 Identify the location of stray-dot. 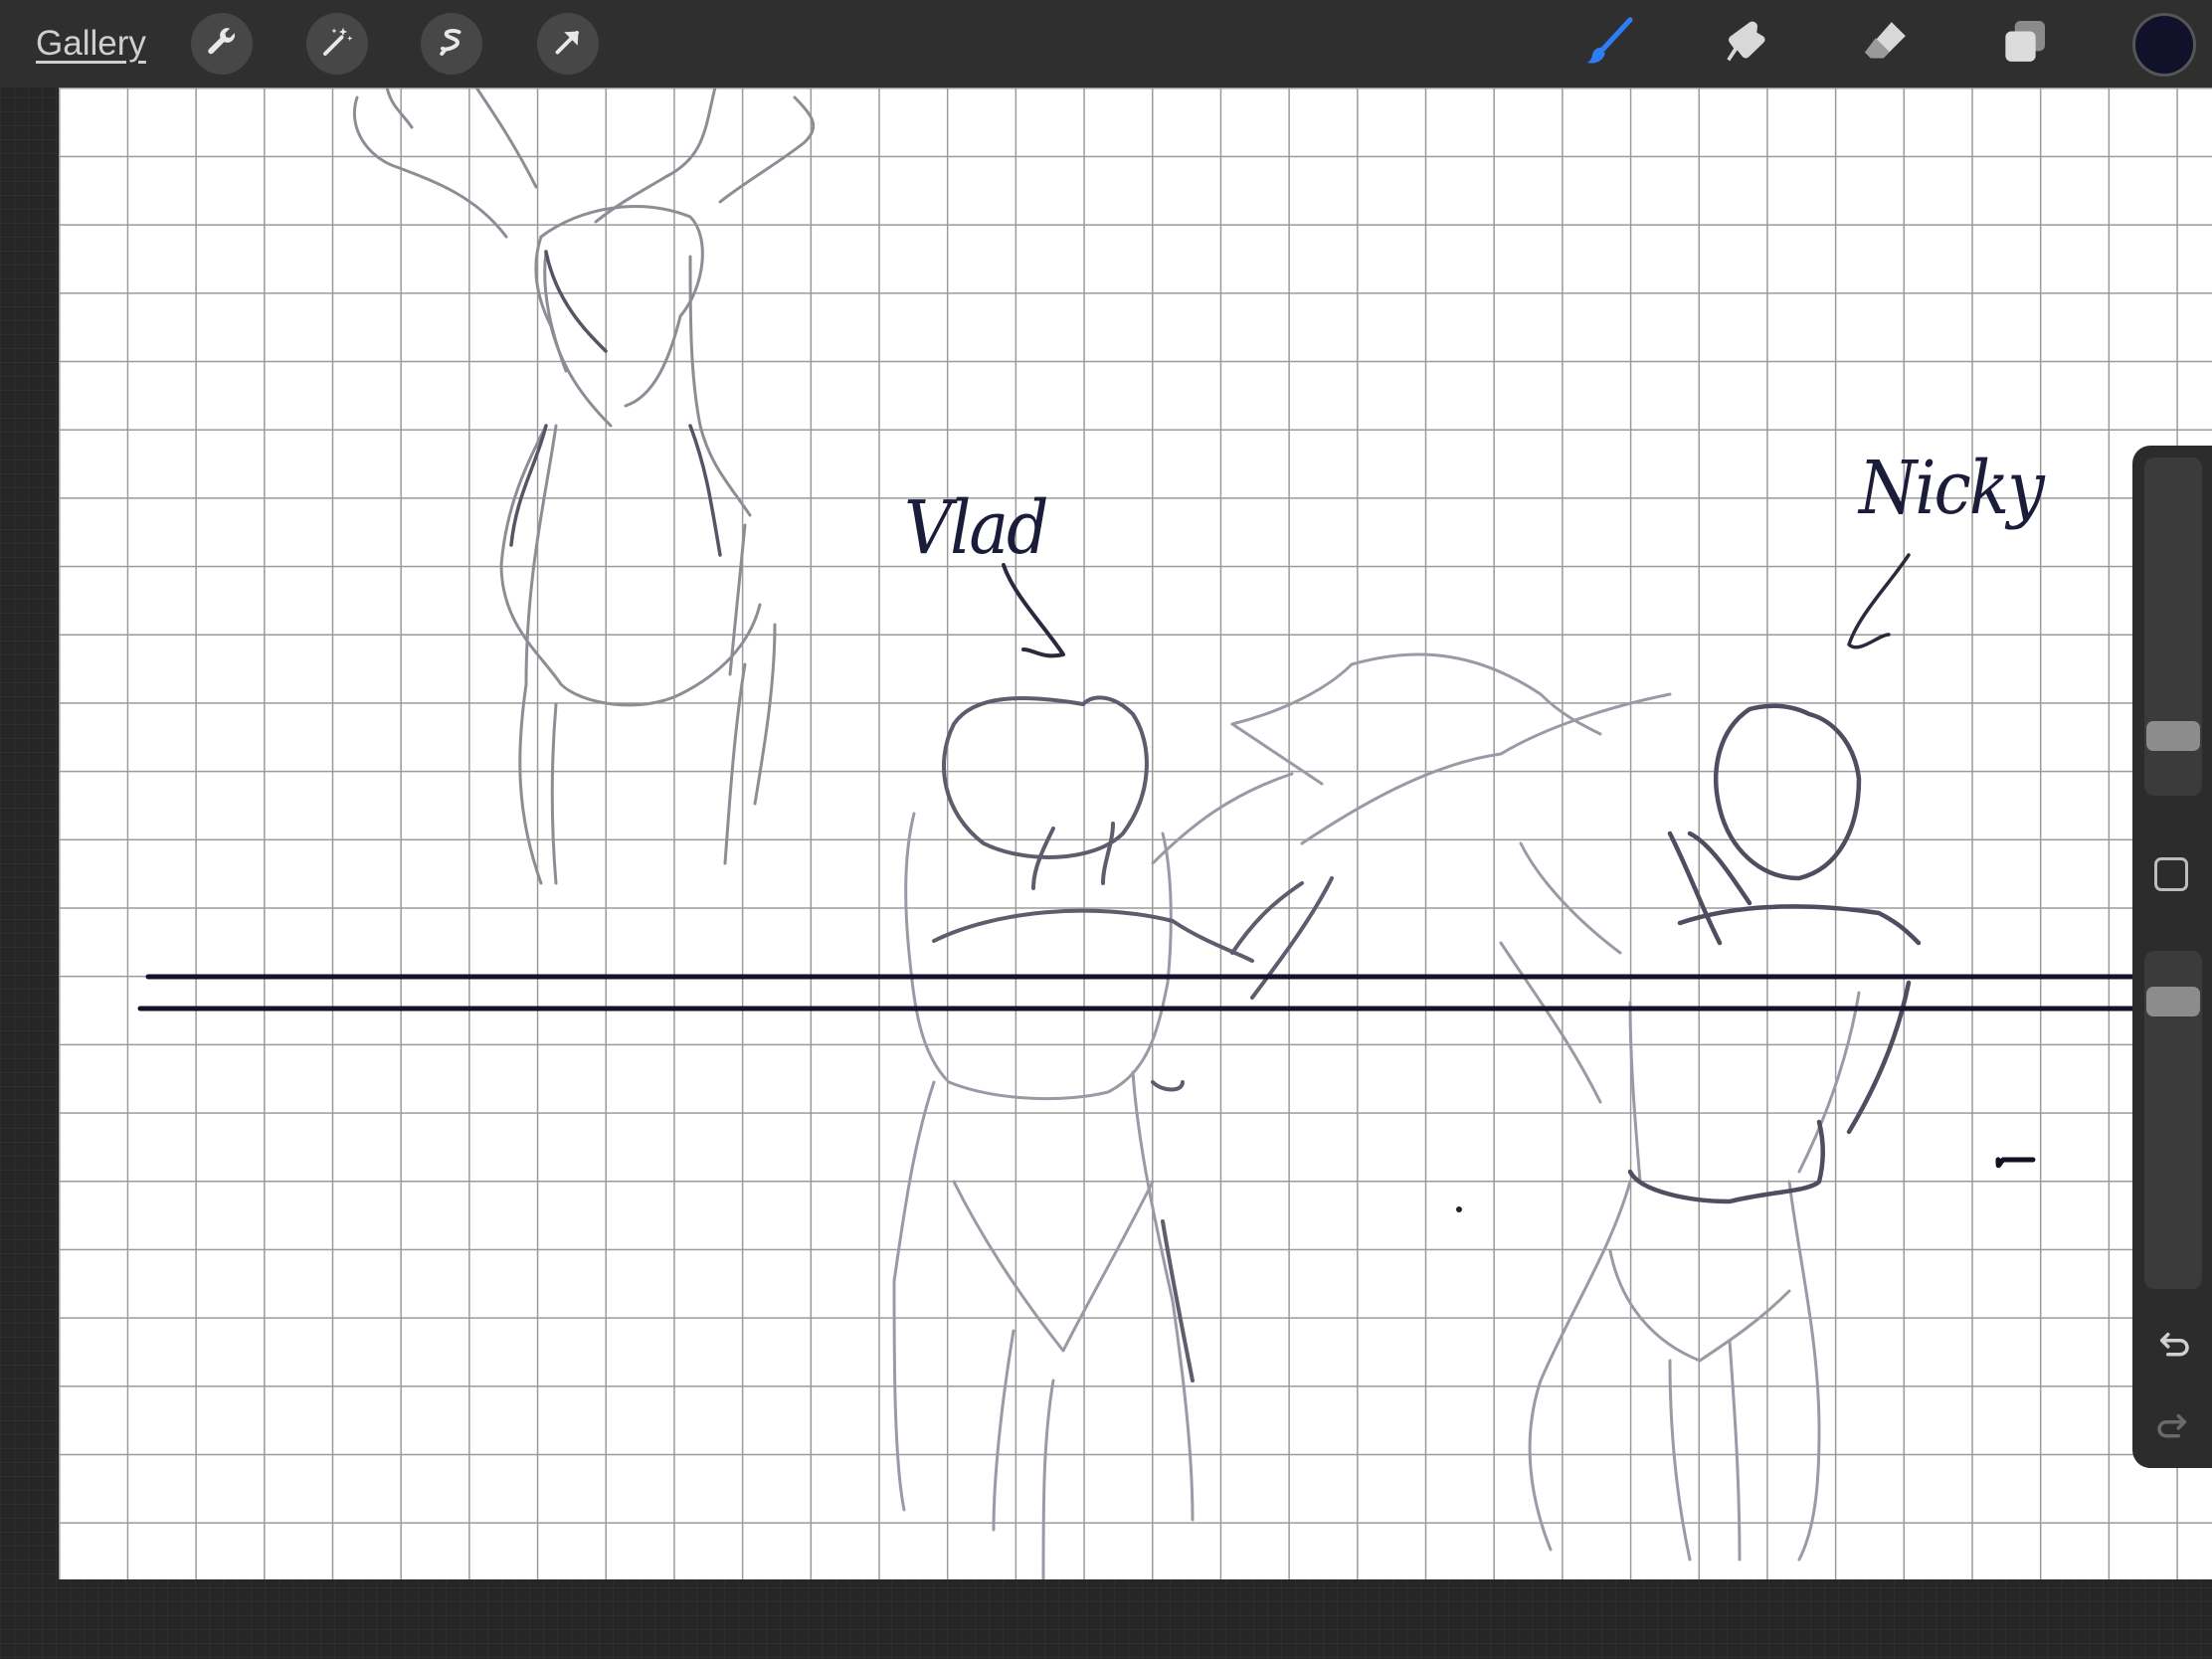
(1459, 1209).